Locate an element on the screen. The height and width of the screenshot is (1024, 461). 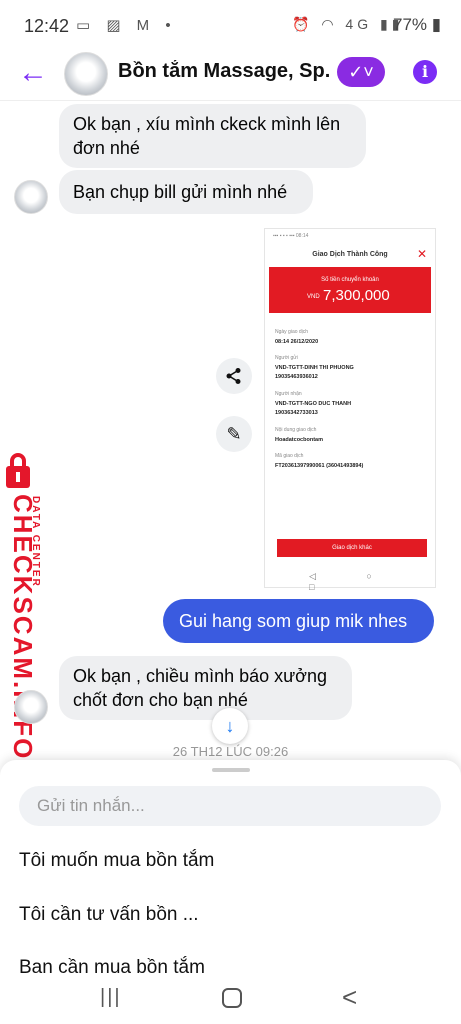
notification-icons: ▭ ▨ M • is located at coordinates (126, 25).